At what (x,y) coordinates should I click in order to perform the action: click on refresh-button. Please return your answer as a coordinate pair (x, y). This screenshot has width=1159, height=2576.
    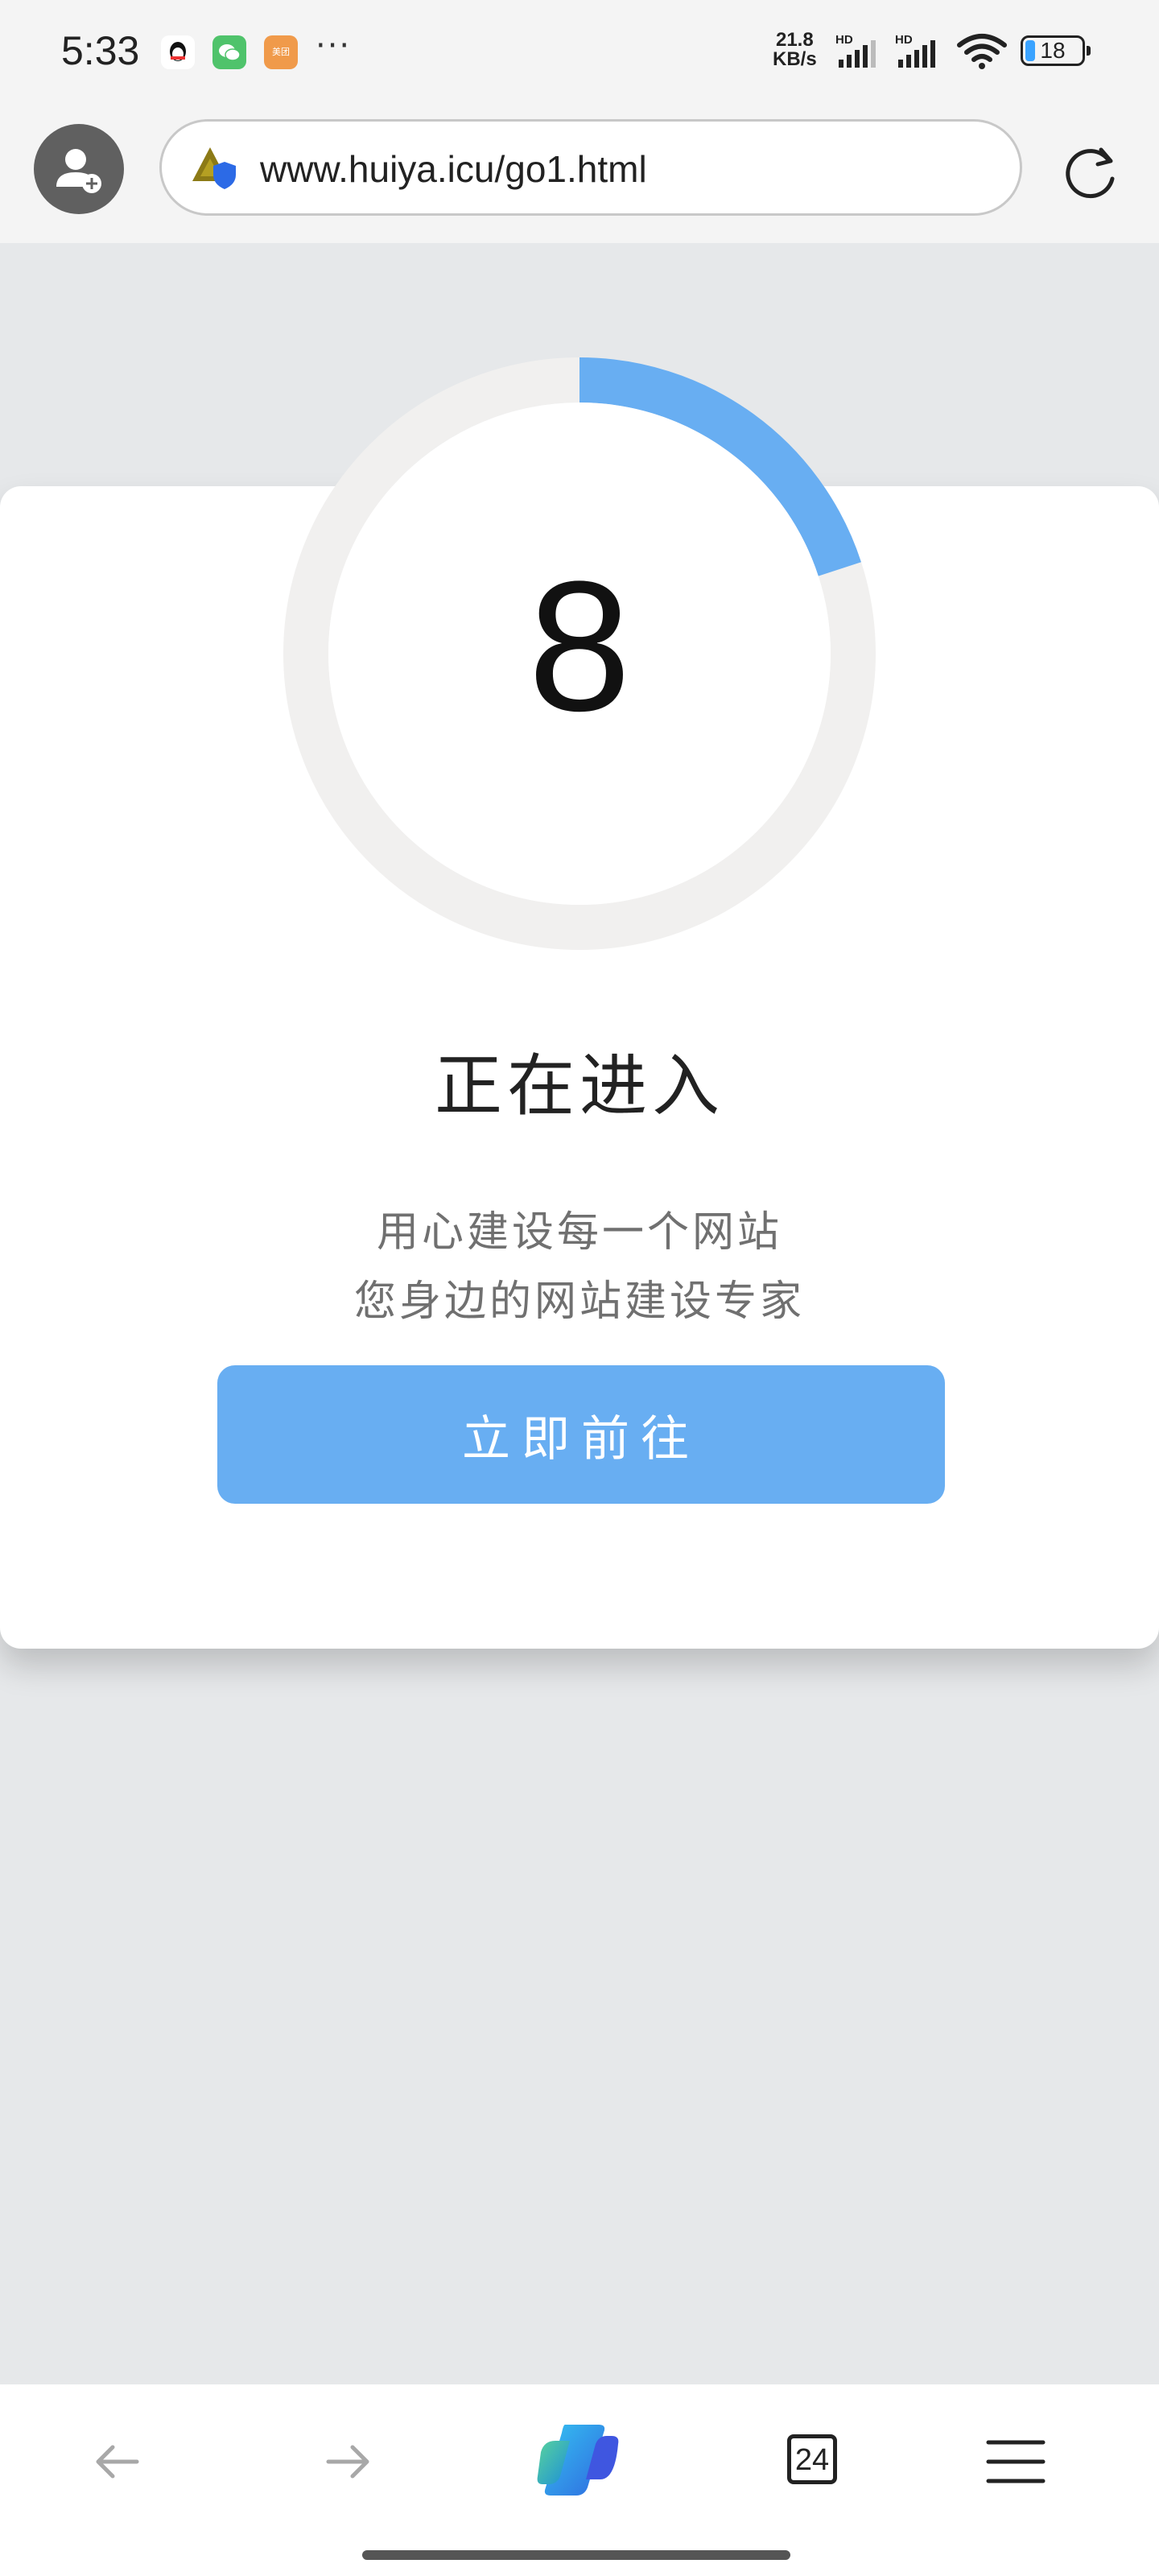
    Looking at the image, I should click on (1090, 175).